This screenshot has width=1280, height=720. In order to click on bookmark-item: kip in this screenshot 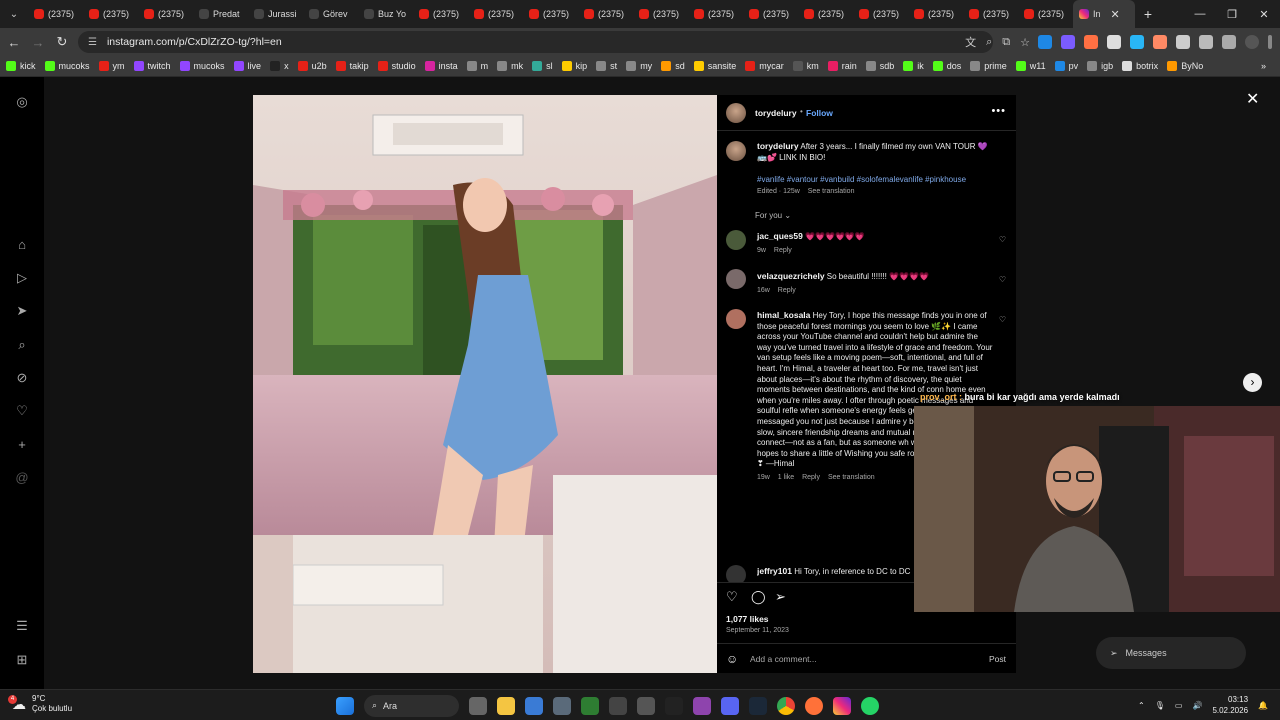, I will do `click(574, 66)`.